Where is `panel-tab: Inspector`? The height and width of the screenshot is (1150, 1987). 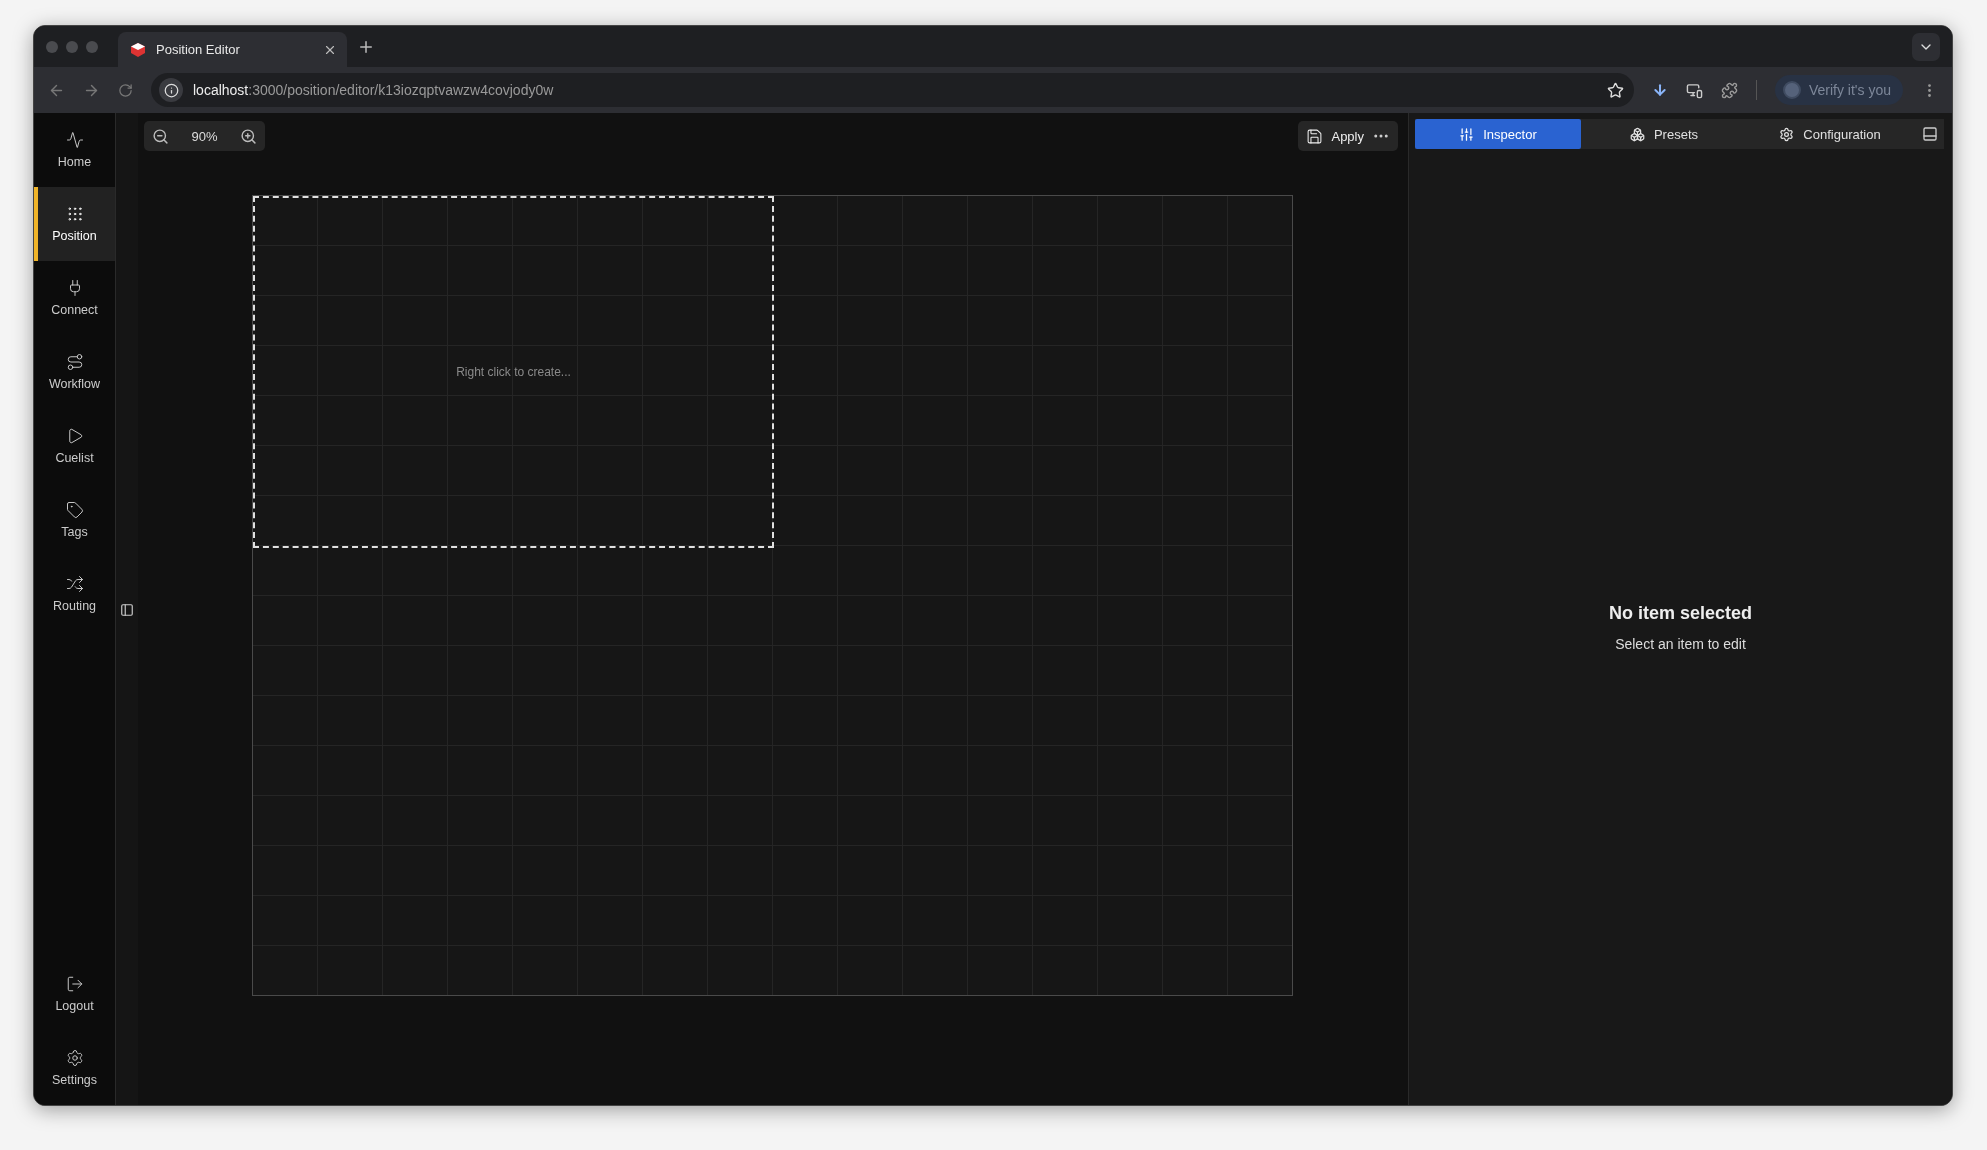
panel-tab: Inspector is located at coordinates (1498, 134).